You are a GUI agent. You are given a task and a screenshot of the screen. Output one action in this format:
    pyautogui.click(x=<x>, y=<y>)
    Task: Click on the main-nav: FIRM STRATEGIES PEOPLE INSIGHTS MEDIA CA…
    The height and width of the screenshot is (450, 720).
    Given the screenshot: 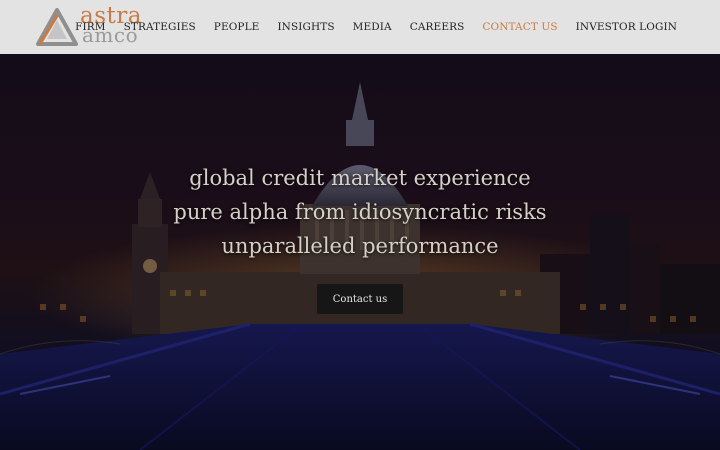 What is the action you would take?
    pyautogui.click(x=367, y=27)
    